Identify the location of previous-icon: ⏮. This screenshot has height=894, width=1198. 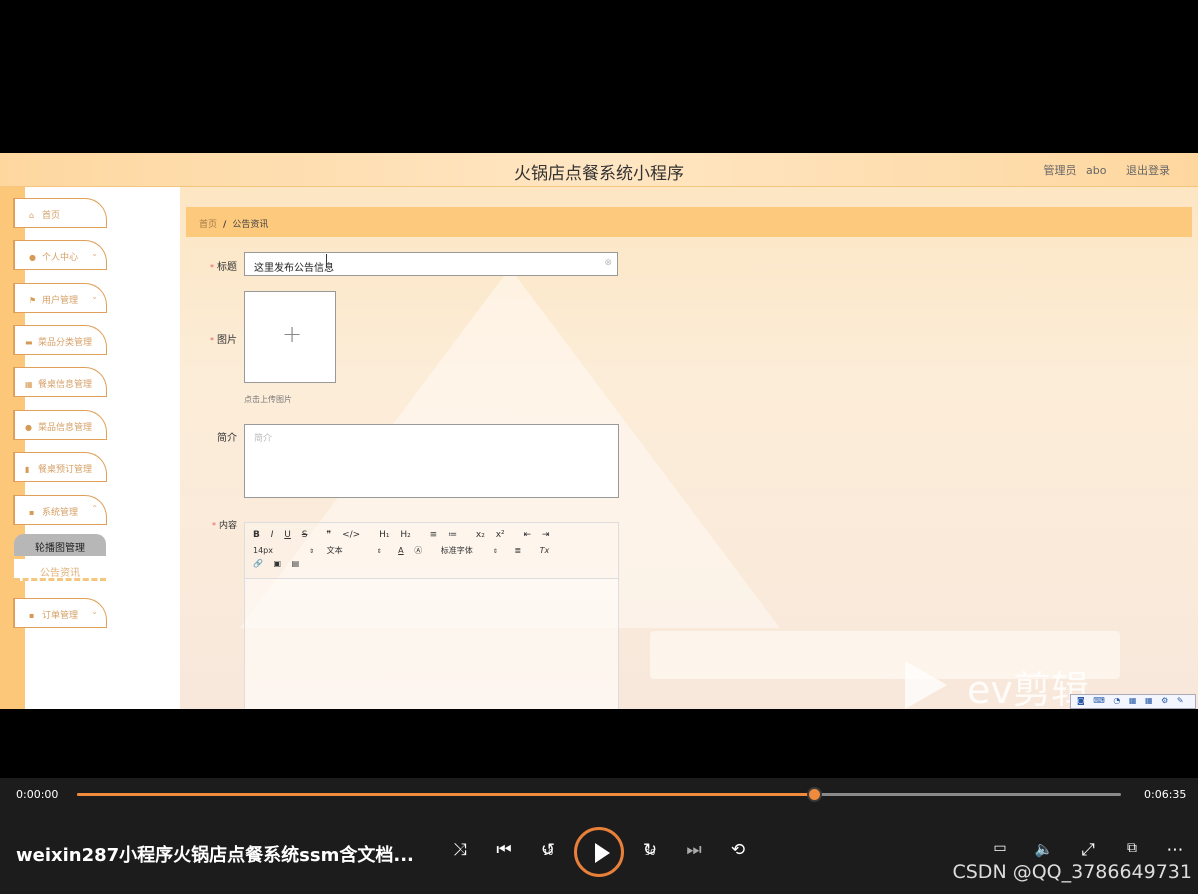
(504, 850).